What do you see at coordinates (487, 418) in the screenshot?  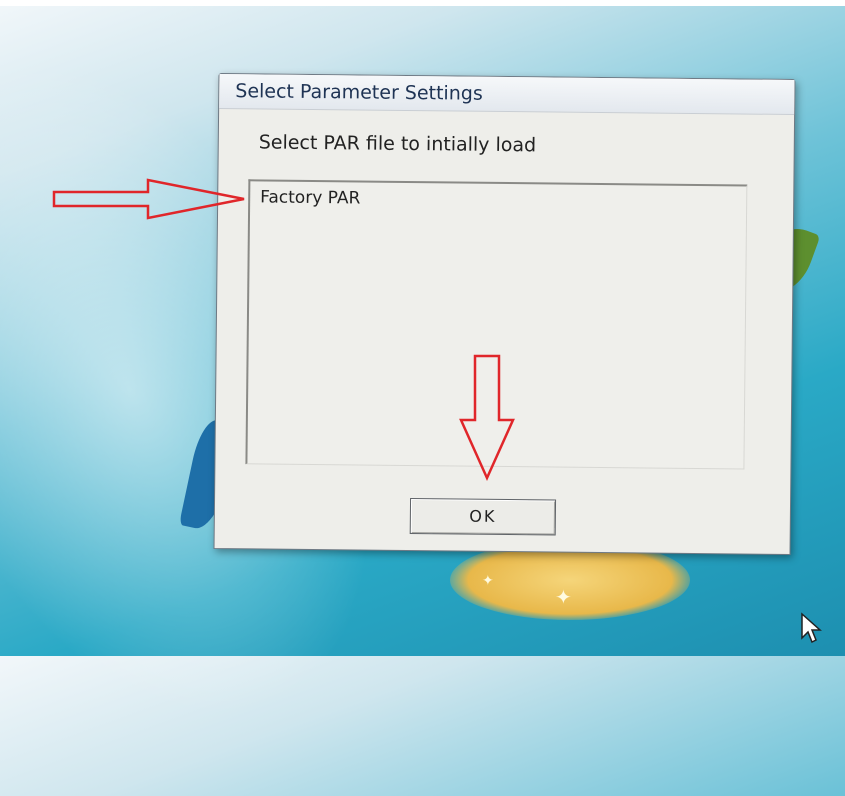 I see `down-arrow-annotation` at bounding box center [487, 418].